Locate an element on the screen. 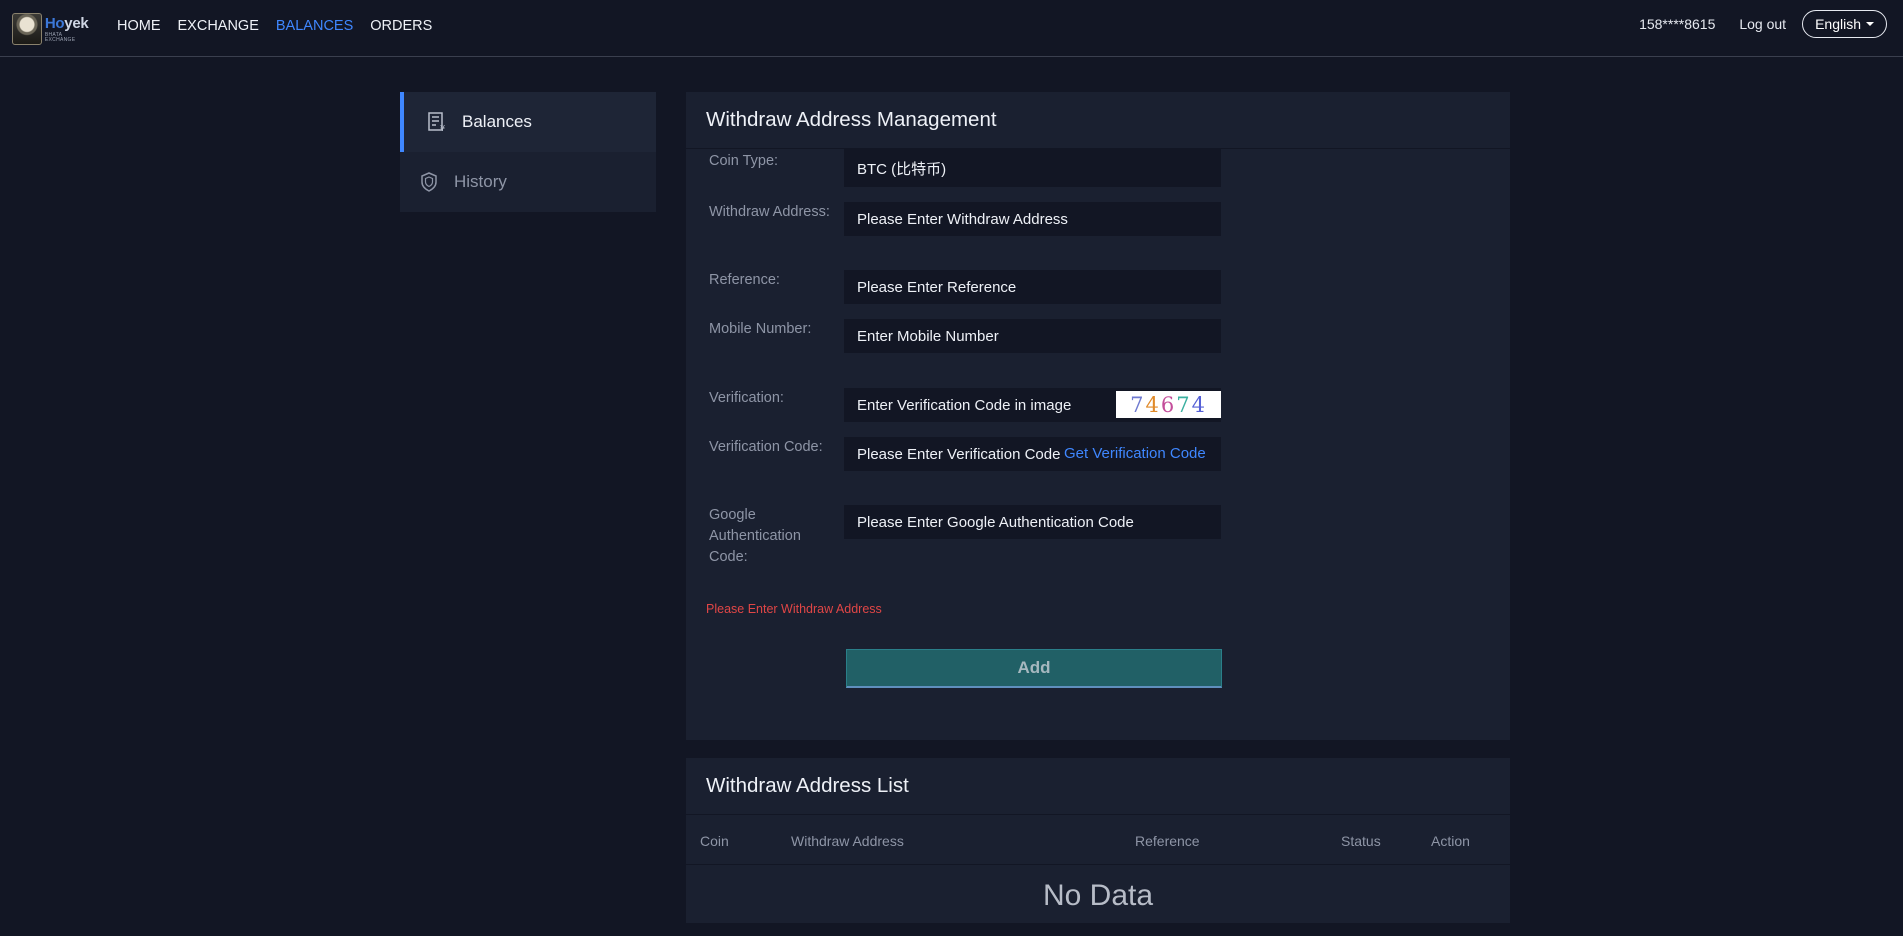 Image resolution: width=1903 pixels, height=936 pixels. google-auth-input is located at coordinates (1032, 522).